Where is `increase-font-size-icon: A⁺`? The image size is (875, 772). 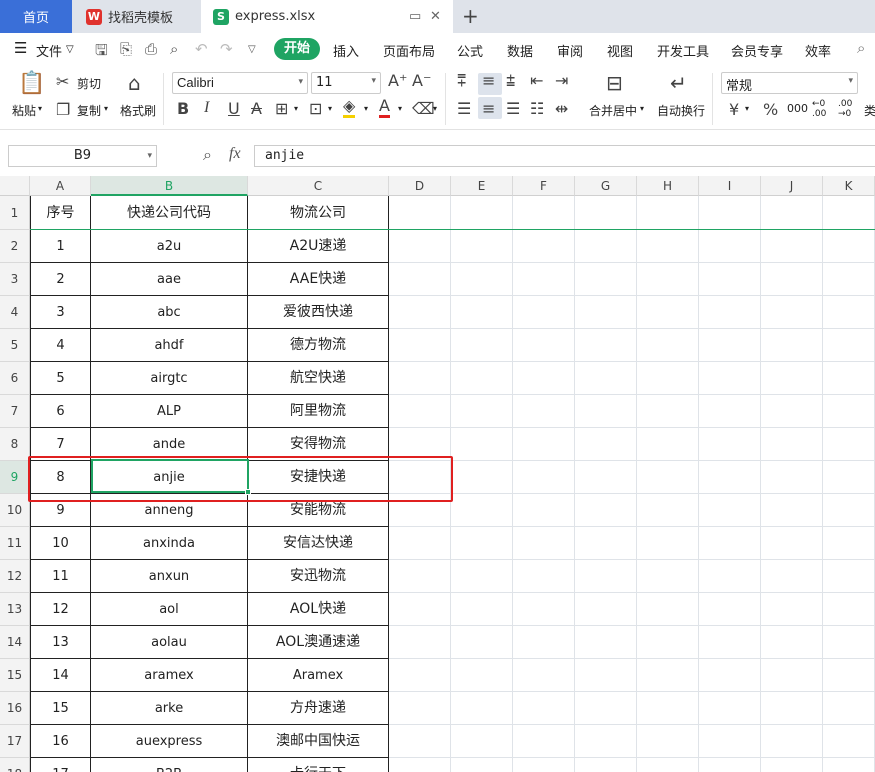
increase-font-size-icon: A⁺ is located at coordinates (397, 80).